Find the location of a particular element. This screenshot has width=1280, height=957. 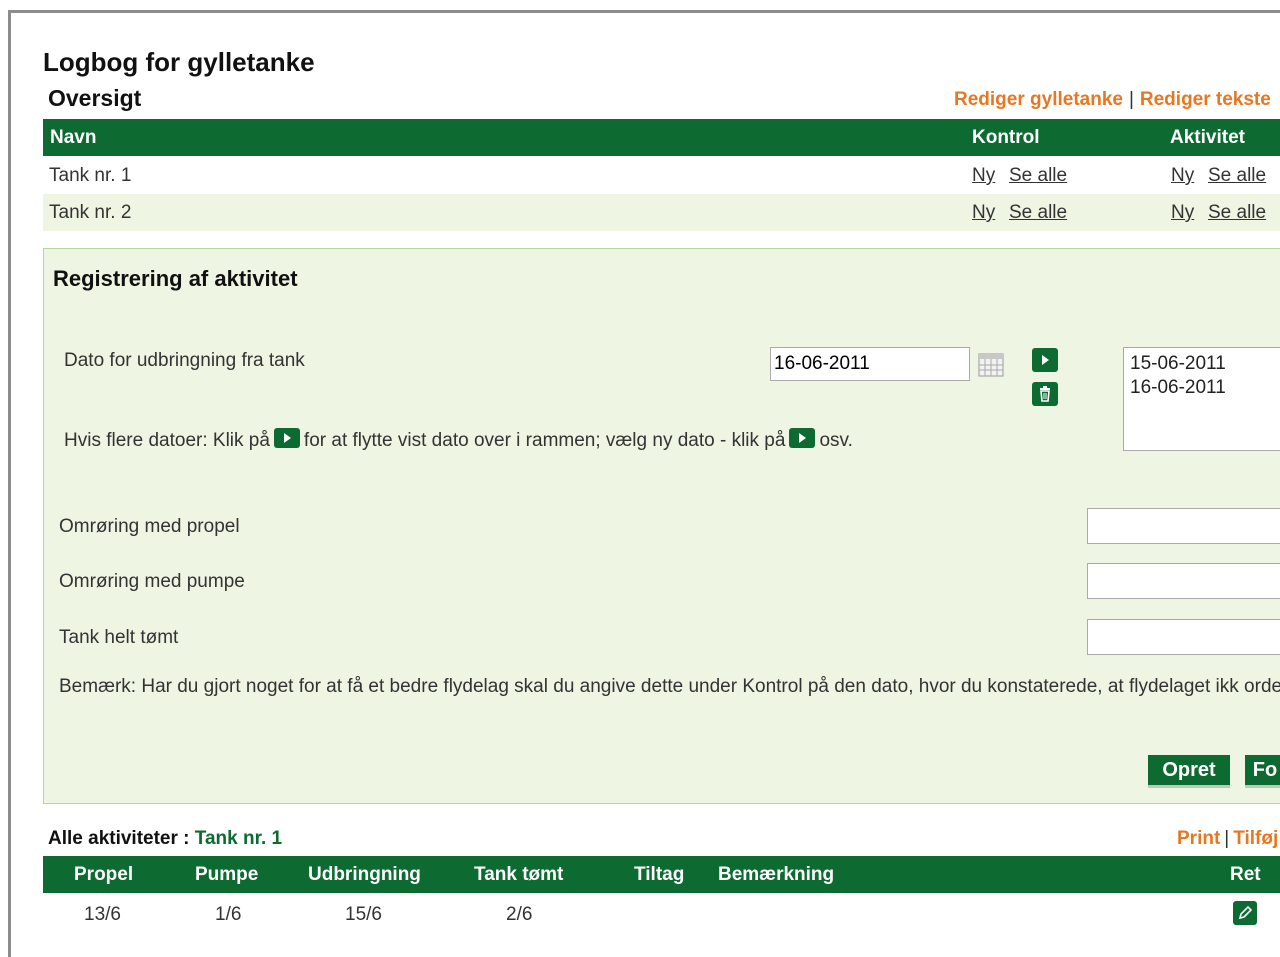

col-control: Kontrol is located at coordinates (1006, 137).